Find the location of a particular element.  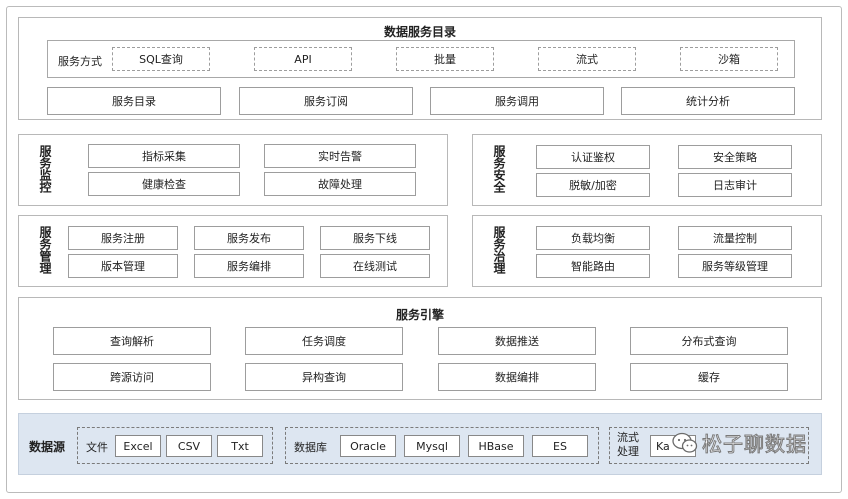

catalog-title: 数据服务目录 is located at coordinates (419, 32).